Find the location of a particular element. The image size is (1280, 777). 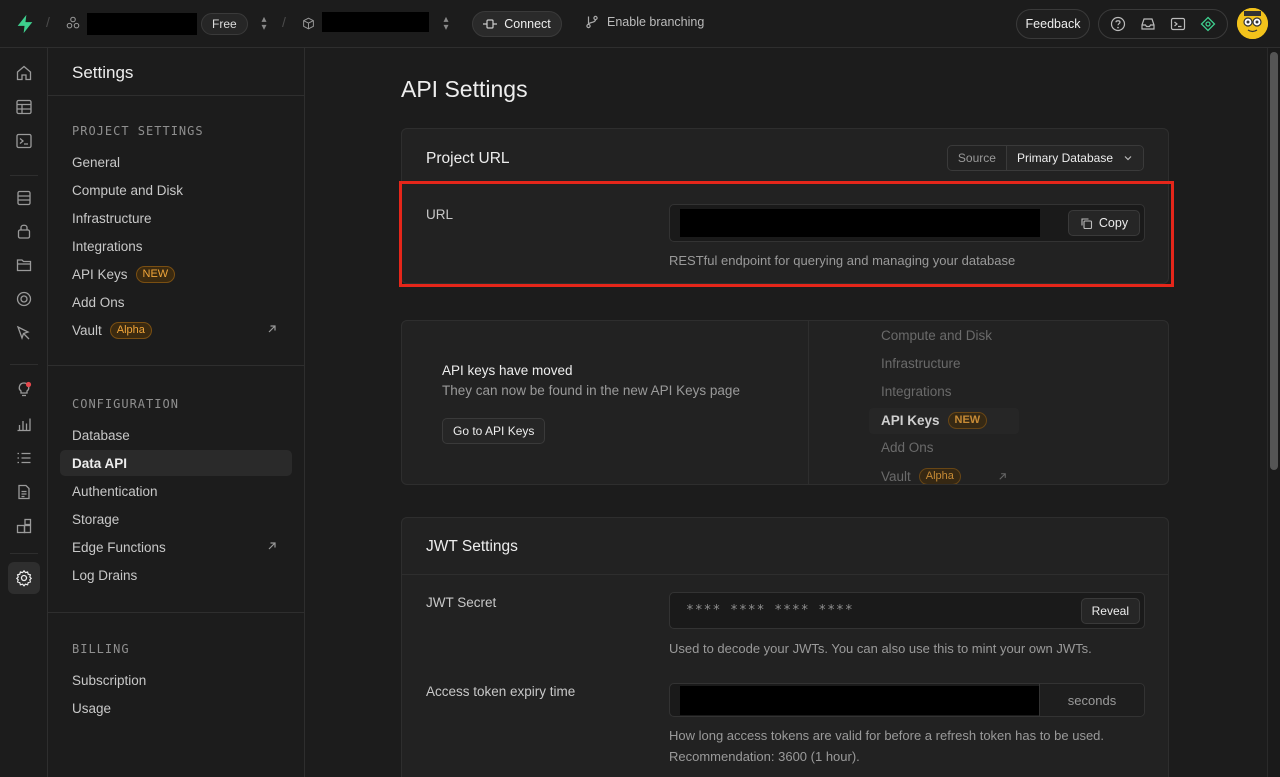

sidebar-item-general: General is located at coordinates (176, 162).